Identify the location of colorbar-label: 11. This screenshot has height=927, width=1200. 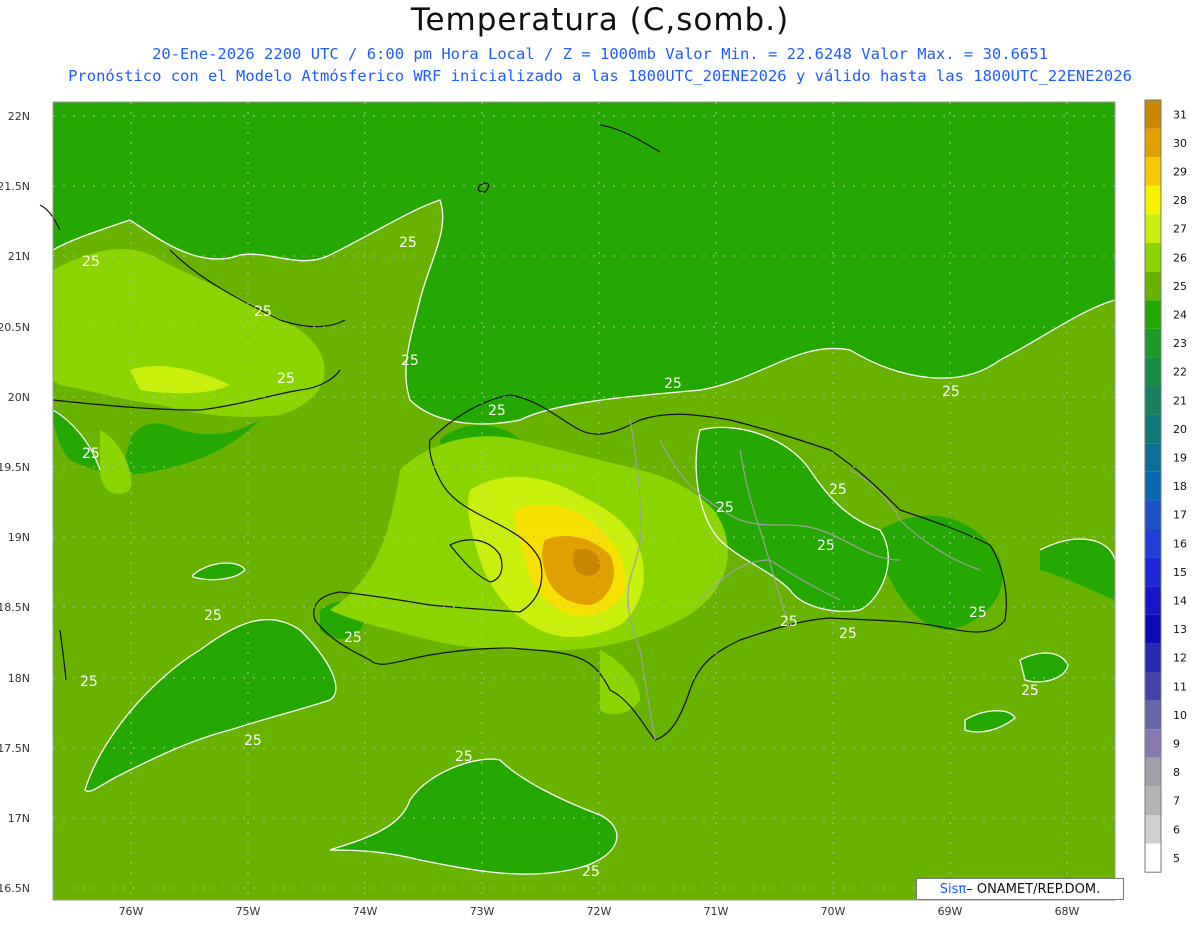
(1180, 686).